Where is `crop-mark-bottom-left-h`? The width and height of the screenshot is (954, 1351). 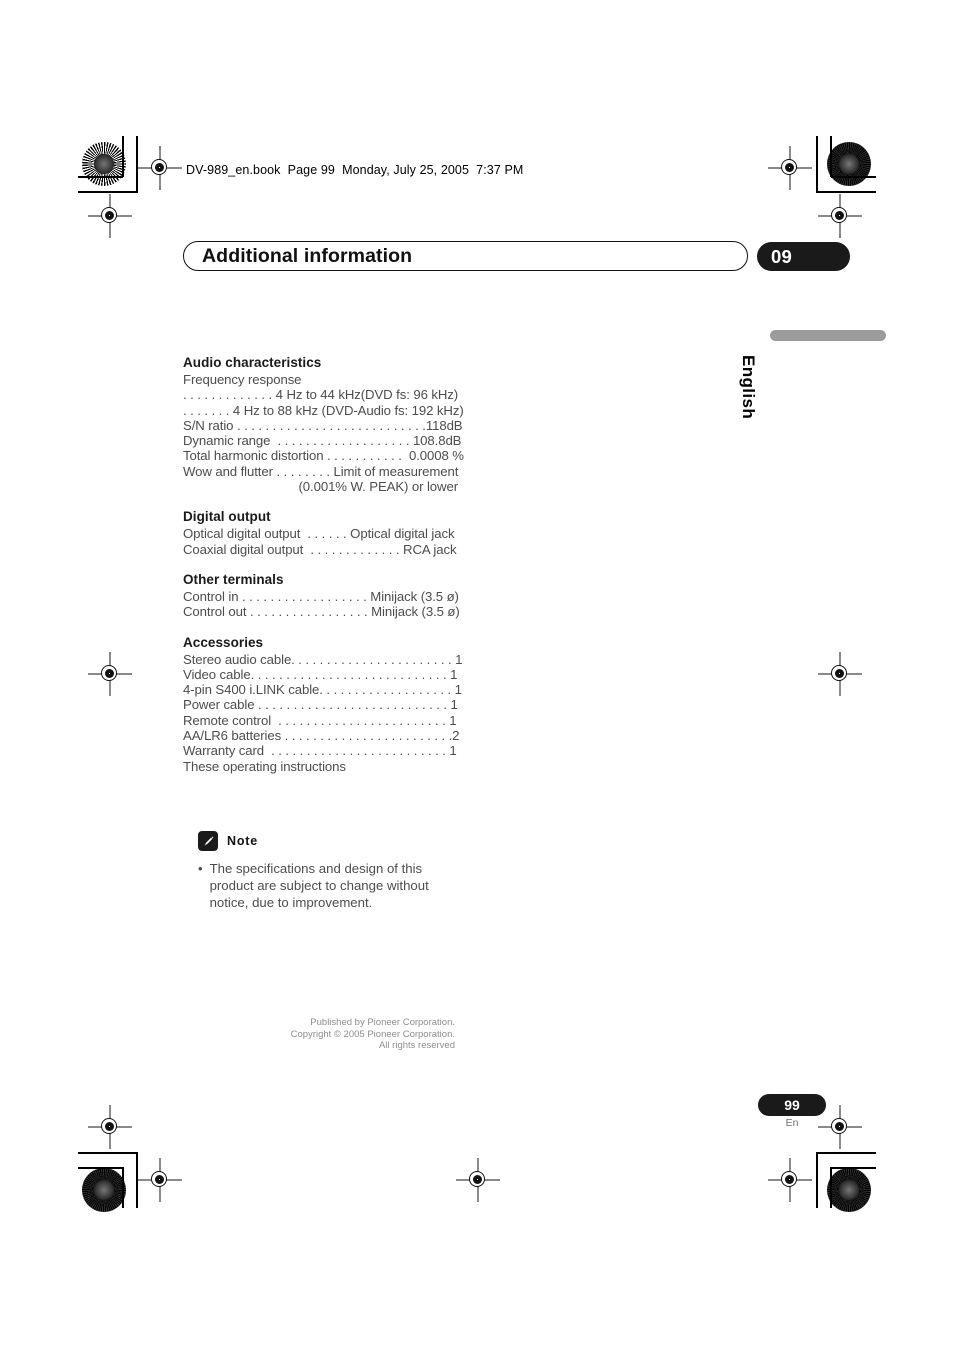 crop-mark-bottom-left-h is located at coordinates (108, 1153).